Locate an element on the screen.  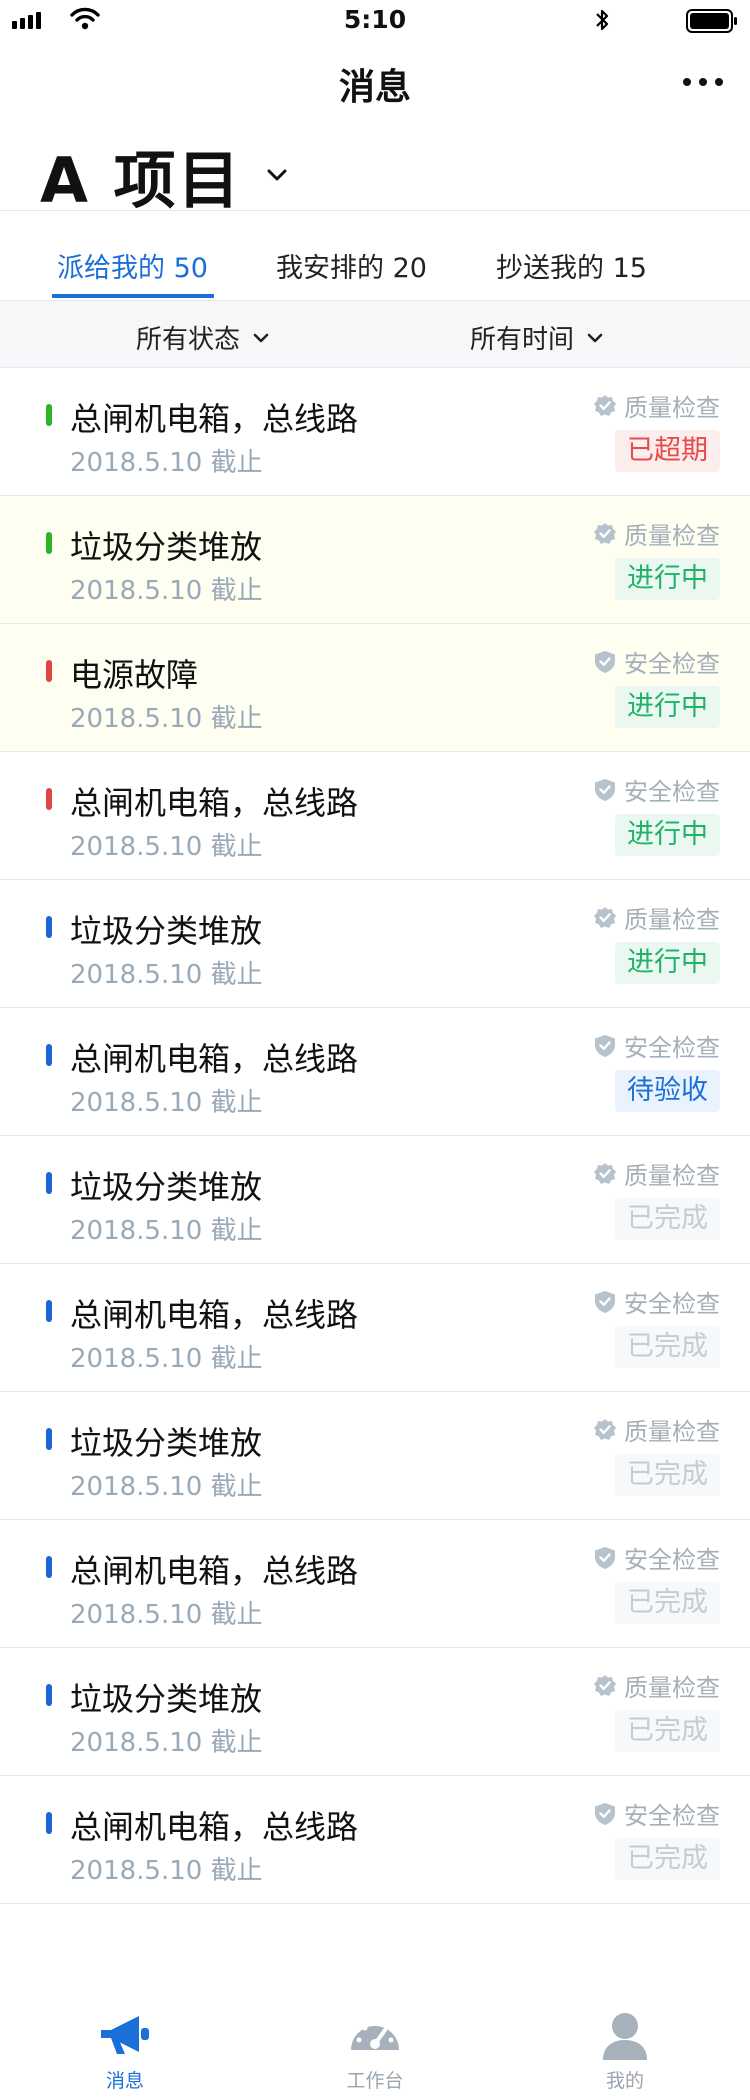
status-time: 5:10 is located at coordinates (375, 19).